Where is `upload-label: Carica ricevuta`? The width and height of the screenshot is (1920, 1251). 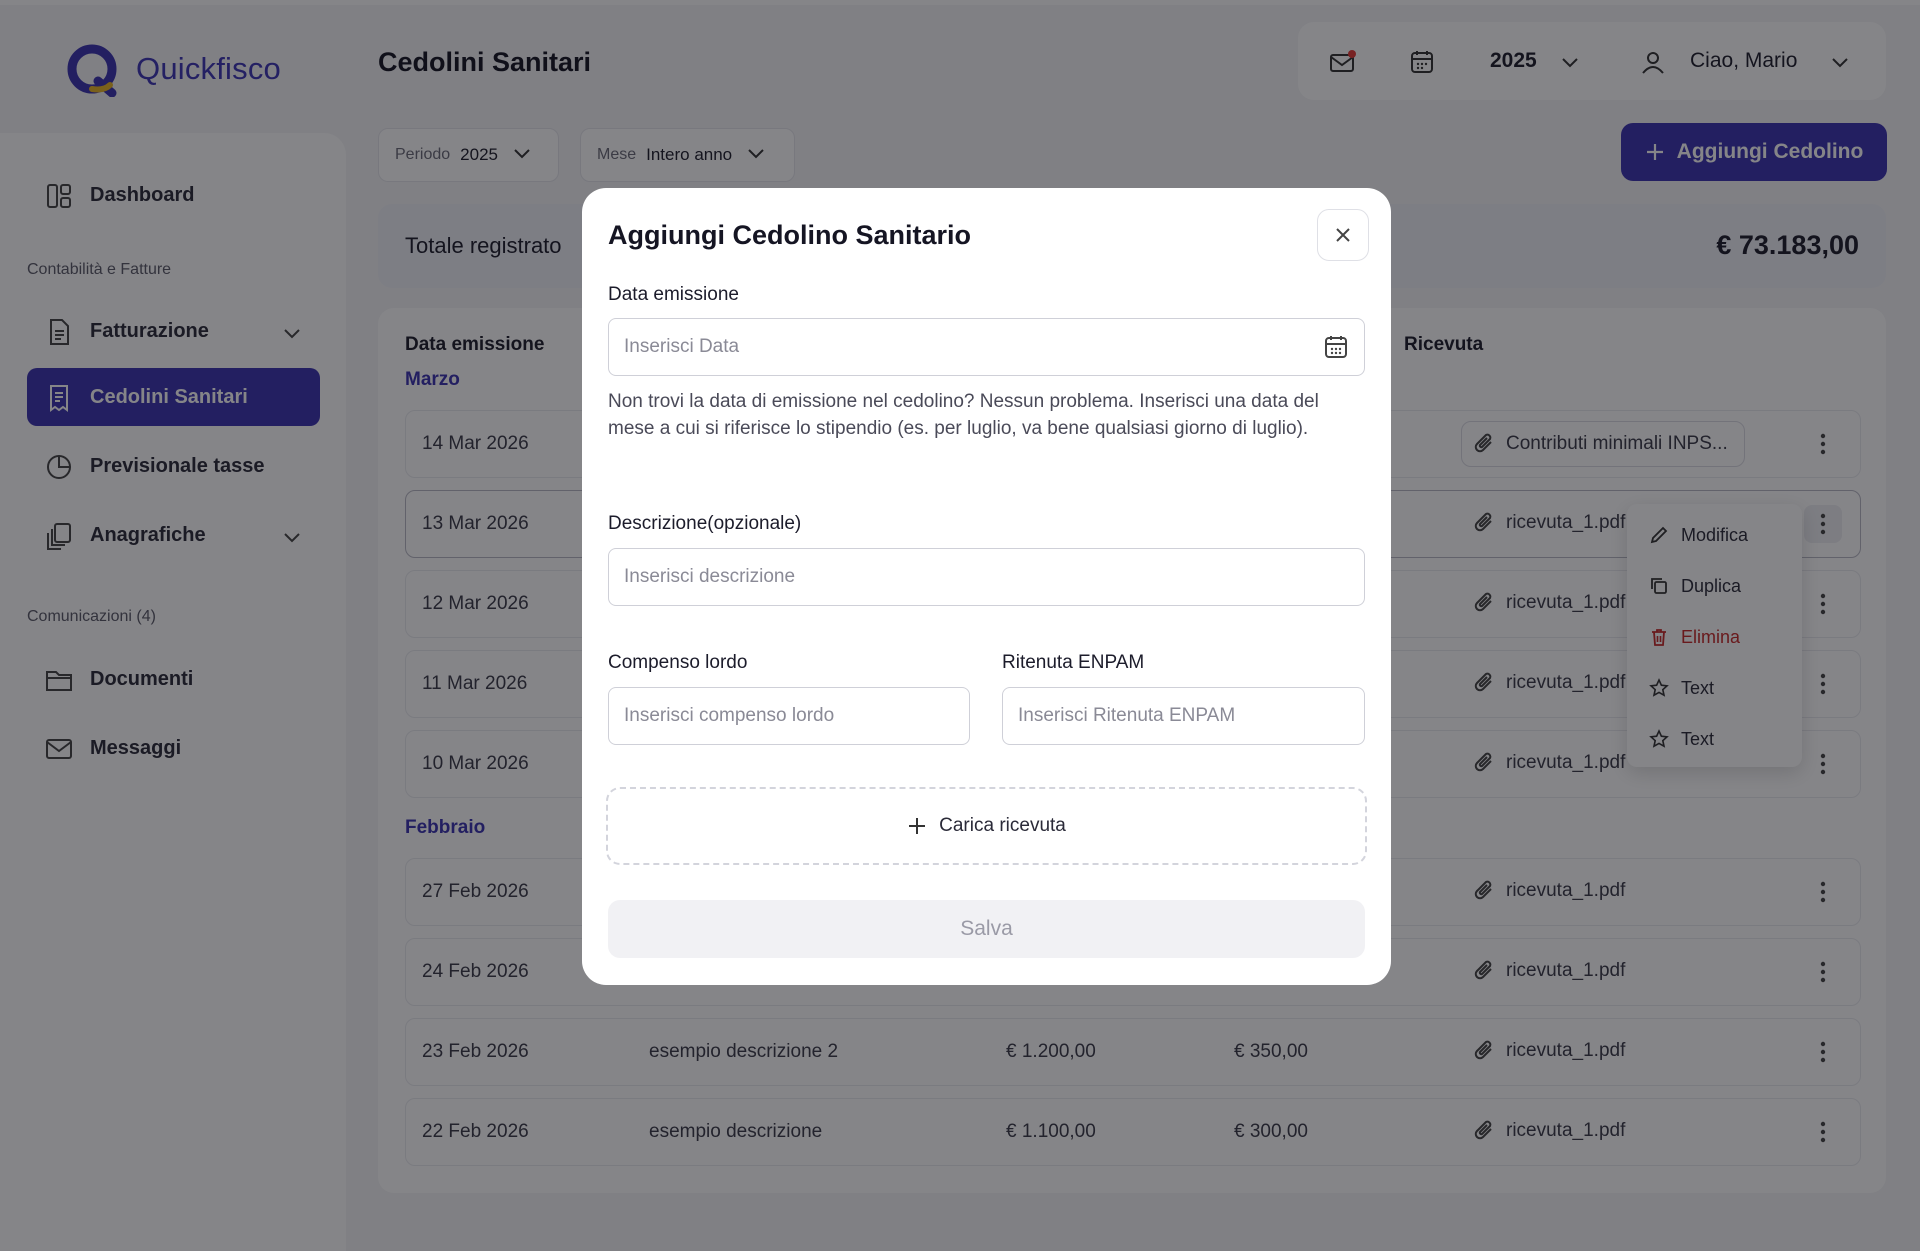 upload-label: Carica ricevuta is located at coordinates (1002, 825).